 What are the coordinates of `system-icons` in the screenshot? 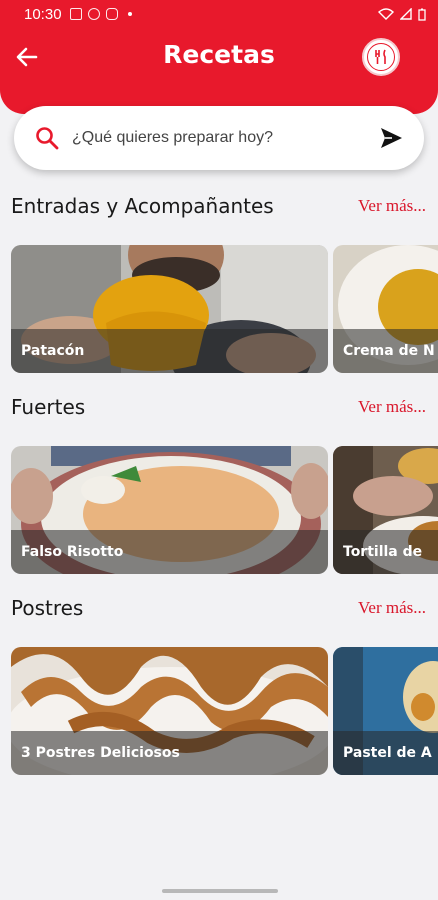 It's located at (402, 14).